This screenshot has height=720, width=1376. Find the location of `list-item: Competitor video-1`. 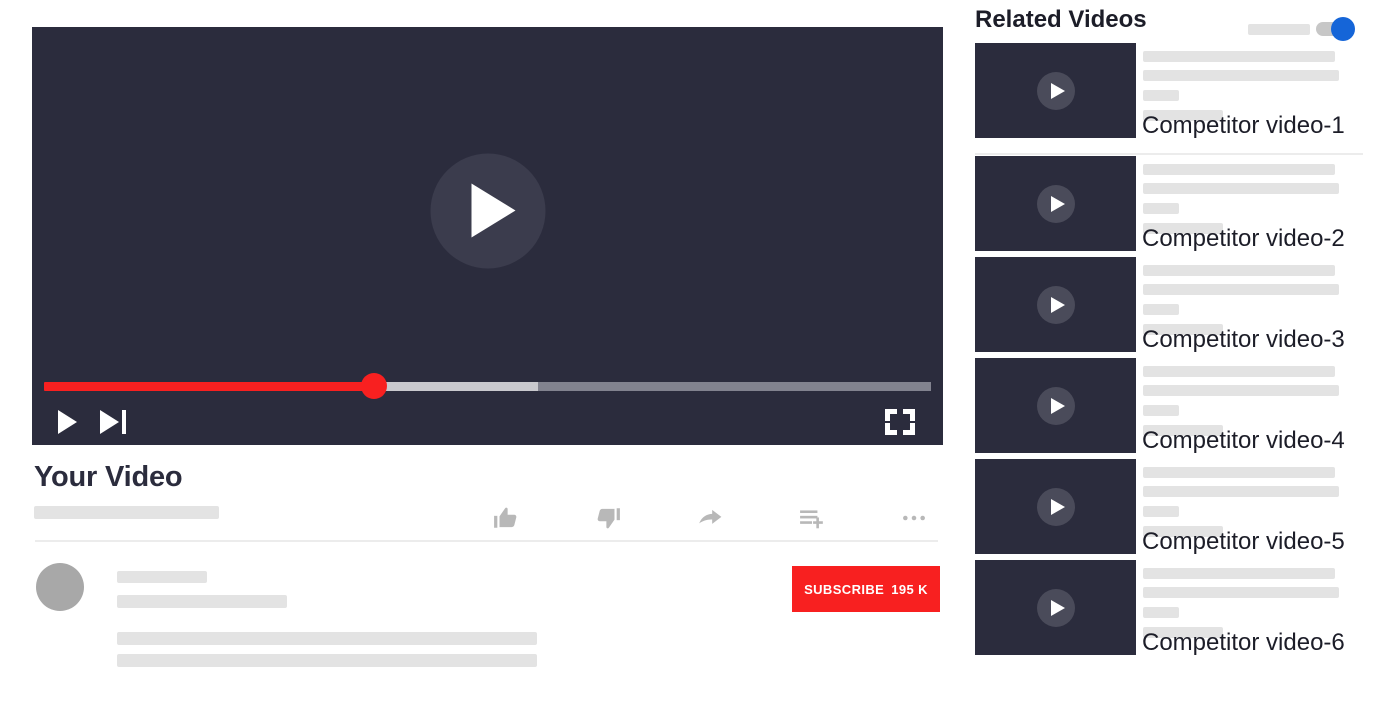

list-item: Competitor video-1 is located at coordinates (1170, 99).